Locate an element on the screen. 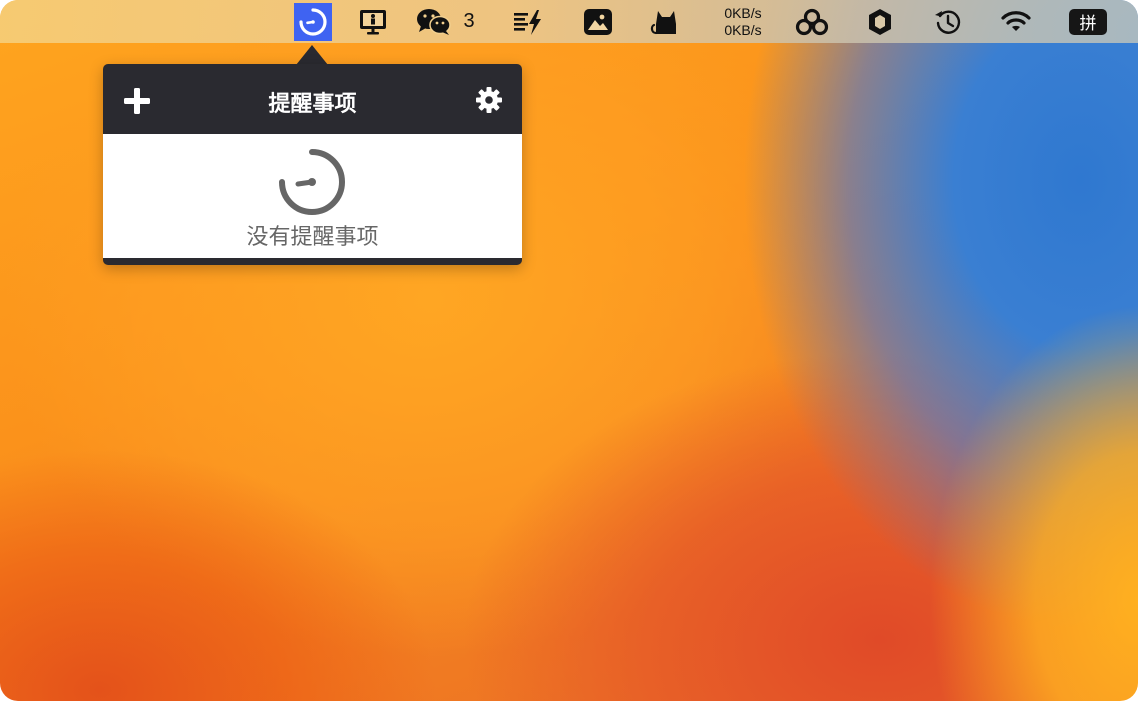 The width and height of the screenshot is (1138, 701). popover-title: 提醒事项 is located at coordinates (312, 104).